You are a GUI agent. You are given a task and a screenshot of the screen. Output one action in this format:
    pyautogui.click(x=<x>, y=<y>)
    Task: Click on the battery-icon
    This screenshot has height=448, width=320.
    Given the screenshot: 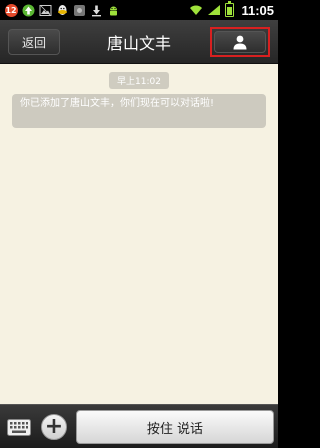 What is the action you would take?
    pyautogui.click(x=230, y=9)
    